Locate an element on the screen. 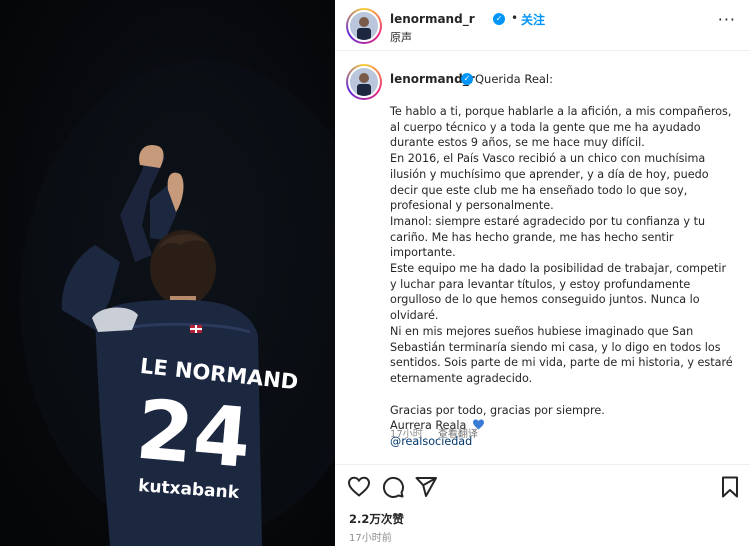  caption-time: 17小时 is located at coordinates (406, 434).